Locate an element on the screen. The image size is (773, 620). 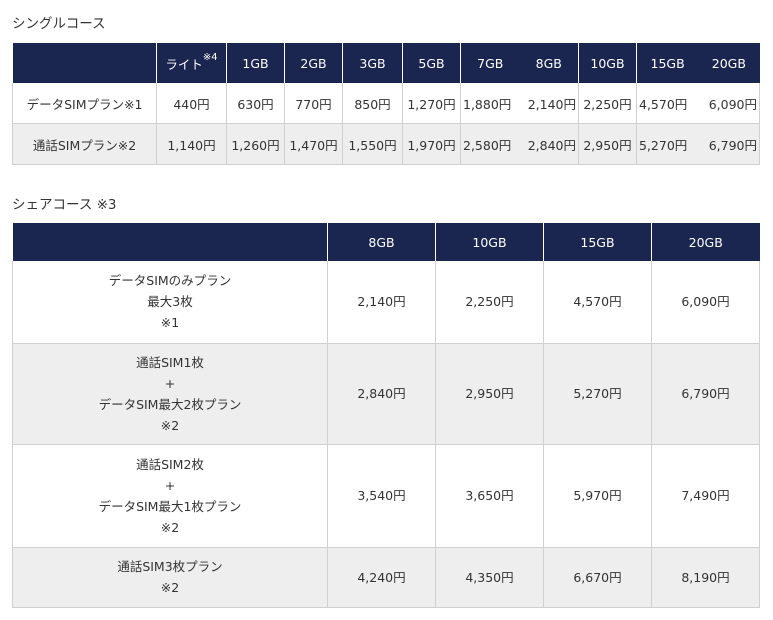
price-cell: 850円 is located at coordinates (372, 103).